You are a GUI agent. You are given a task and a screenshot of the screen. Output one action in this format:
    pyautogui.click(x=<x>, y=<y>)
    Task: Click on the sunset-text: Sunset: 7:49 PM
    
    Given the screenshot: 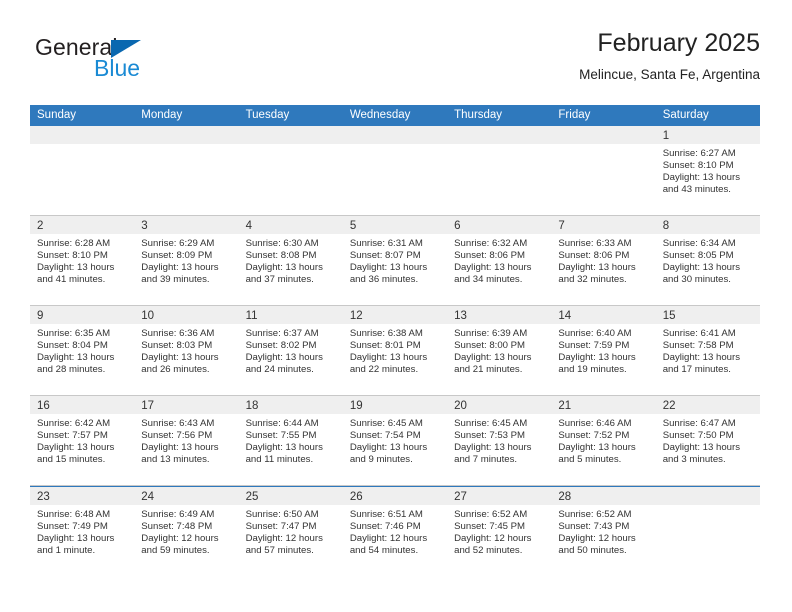 What is the action you would take?
    pyautogui.click(x=72, y=527)
    